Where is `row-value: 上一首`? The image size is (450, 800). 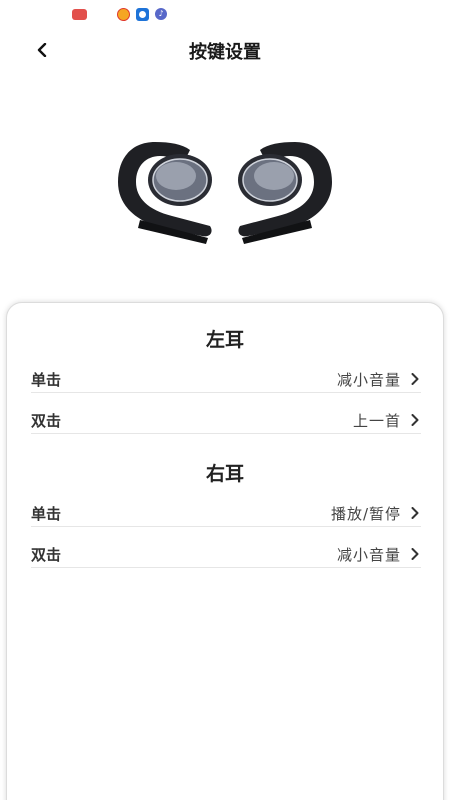 row-value: 上一首 is located at coordinates (376, 420).